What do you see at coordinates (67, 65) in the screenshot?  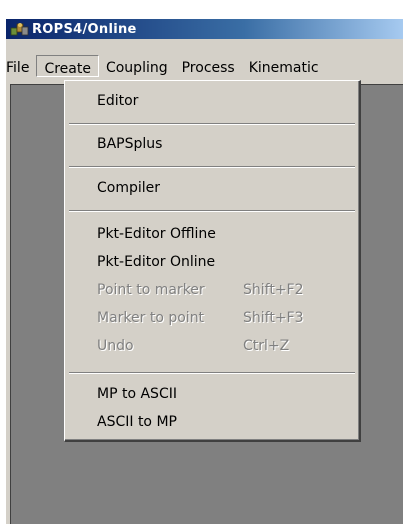 I see `menu-create: Create` at bounding box center [67, 65].